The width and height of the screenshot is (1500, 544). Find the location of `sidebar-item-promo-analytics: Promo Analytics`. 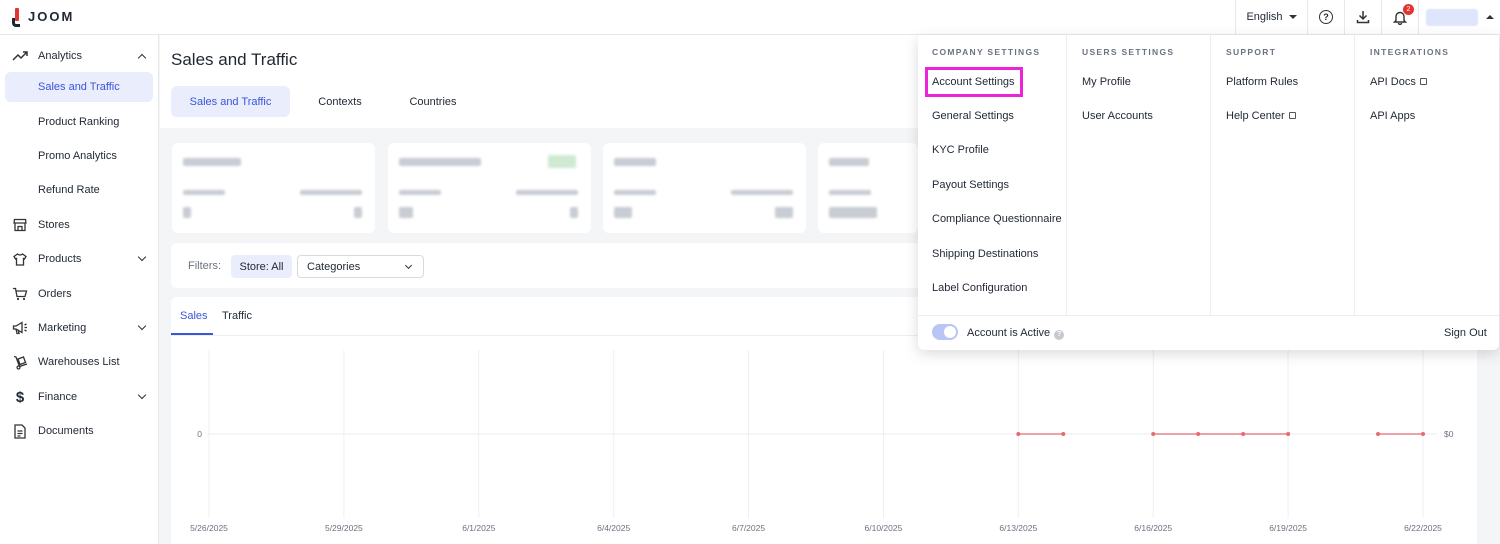

sidebar-item-promo-analytics: Promo Analytics is located at coordinates (79, 156).